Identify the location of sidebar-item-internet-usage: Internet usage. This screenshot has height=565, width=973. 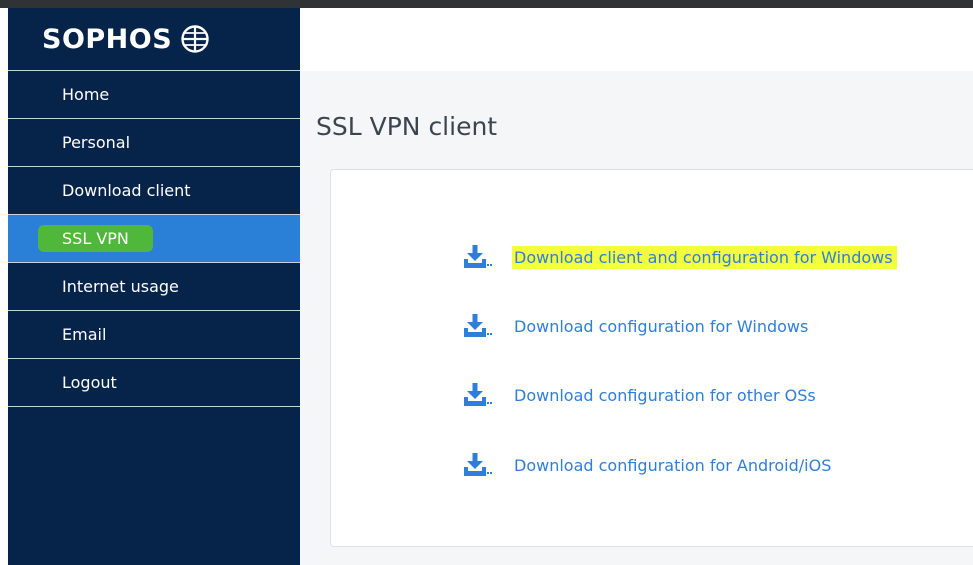
(154, 287).